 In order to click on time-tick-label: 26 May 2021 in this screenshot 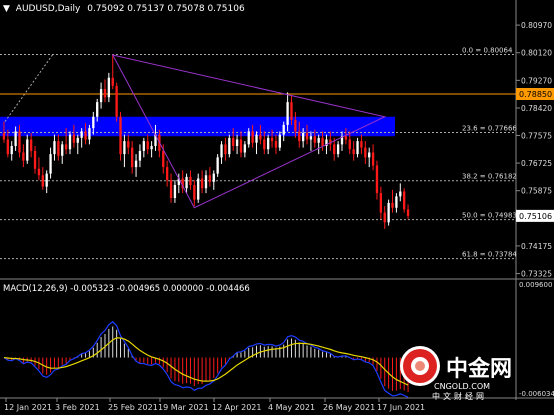, I will do `click(349, 407)`.